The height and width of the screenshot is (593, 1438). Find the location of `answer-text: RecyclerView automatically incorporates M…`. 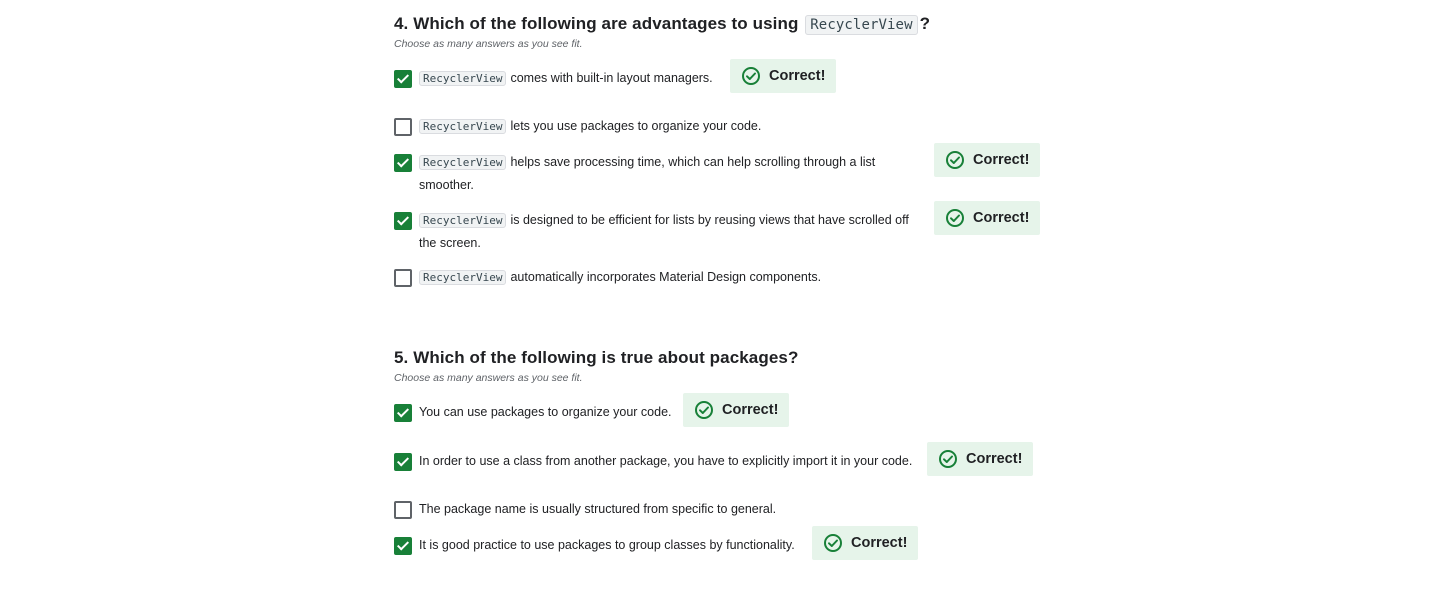

answer-text: RecyclerView automatically incorporates M… is located at coordinates (679, 277).